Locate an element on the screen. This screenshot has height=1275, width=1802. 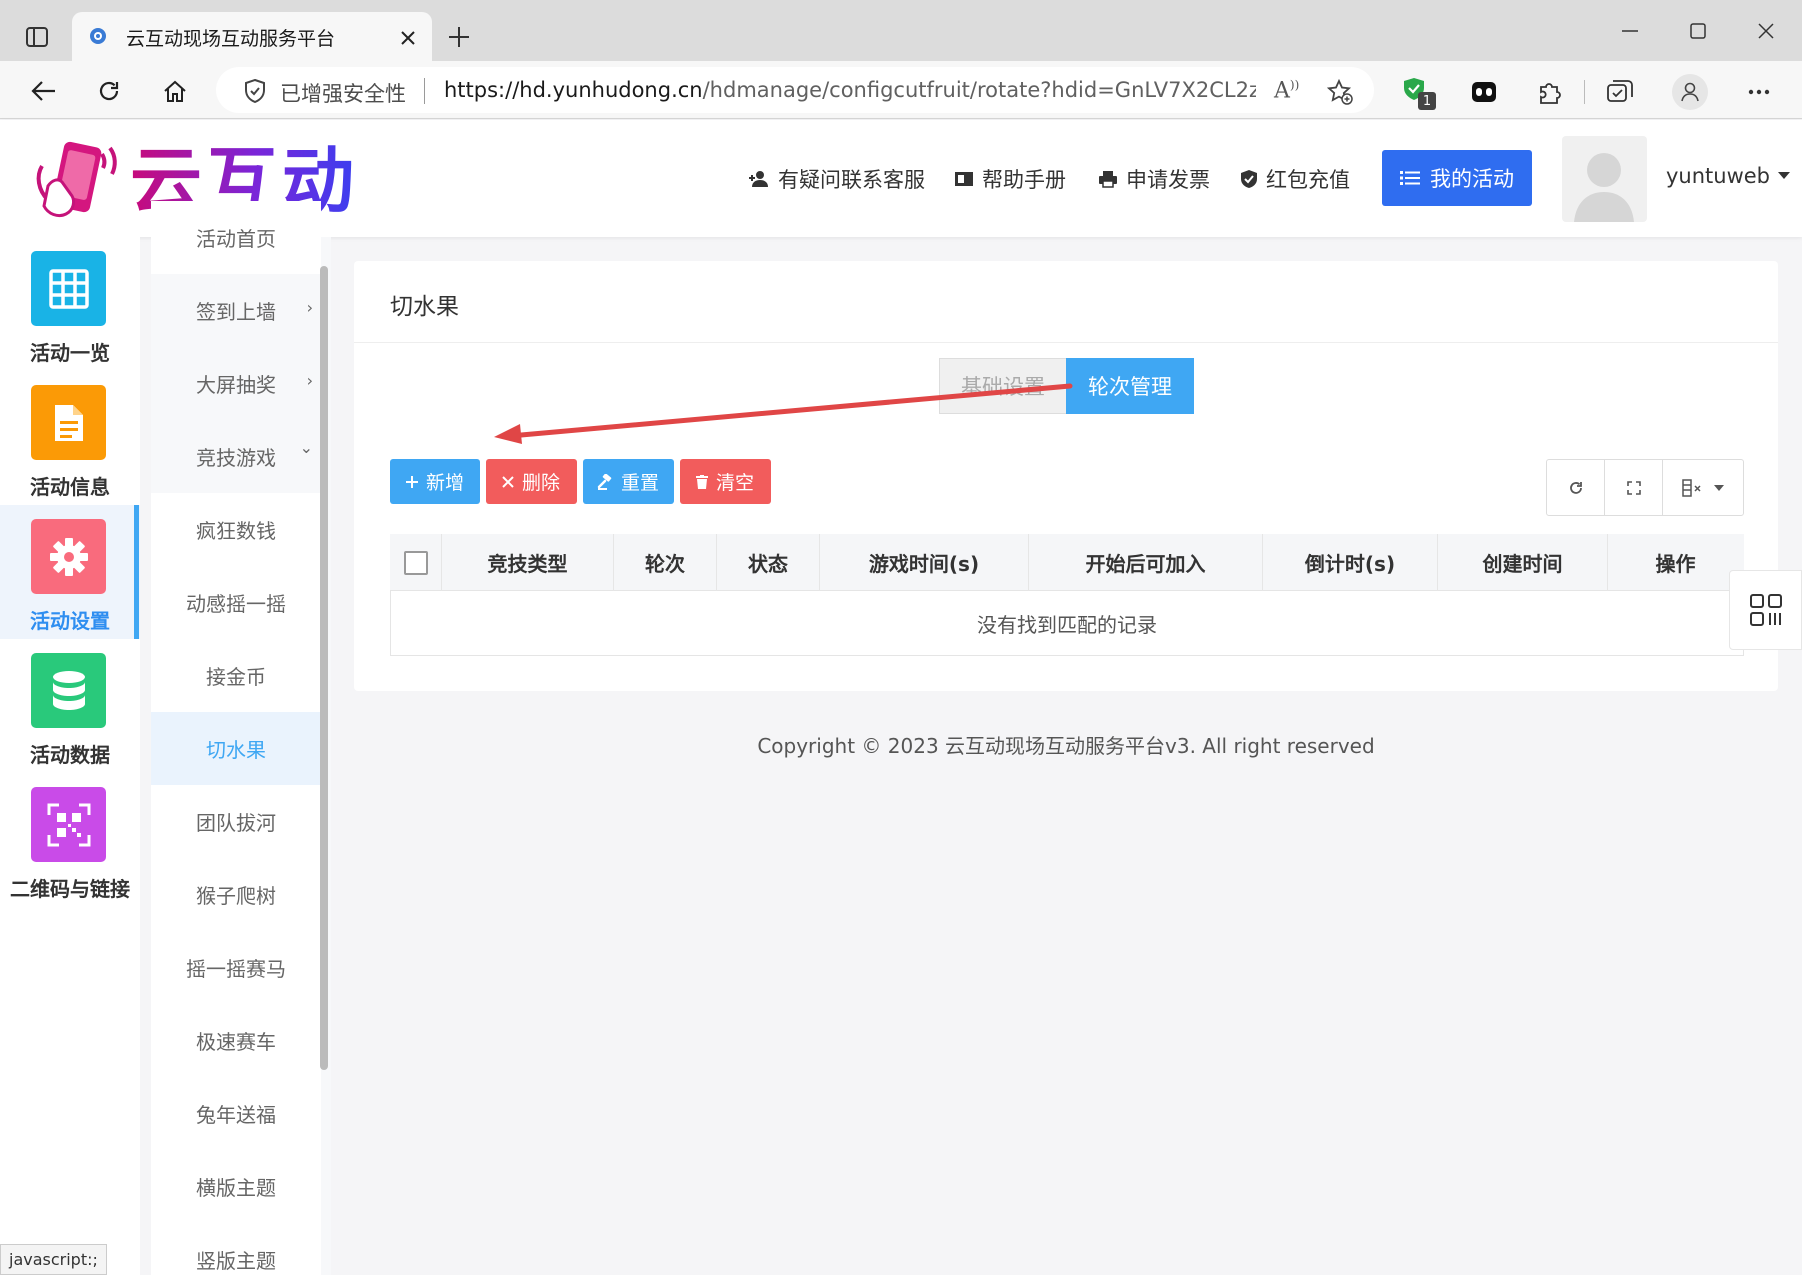
subnav-landscape-theme: 横版主题 is located at coordinates (236, 1186).